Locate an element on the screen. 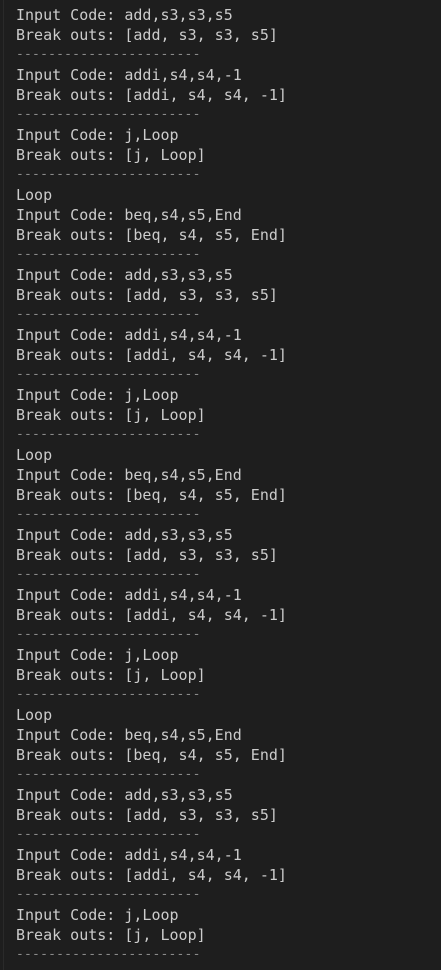  gutter-divider is located at coordinates (3, 485).